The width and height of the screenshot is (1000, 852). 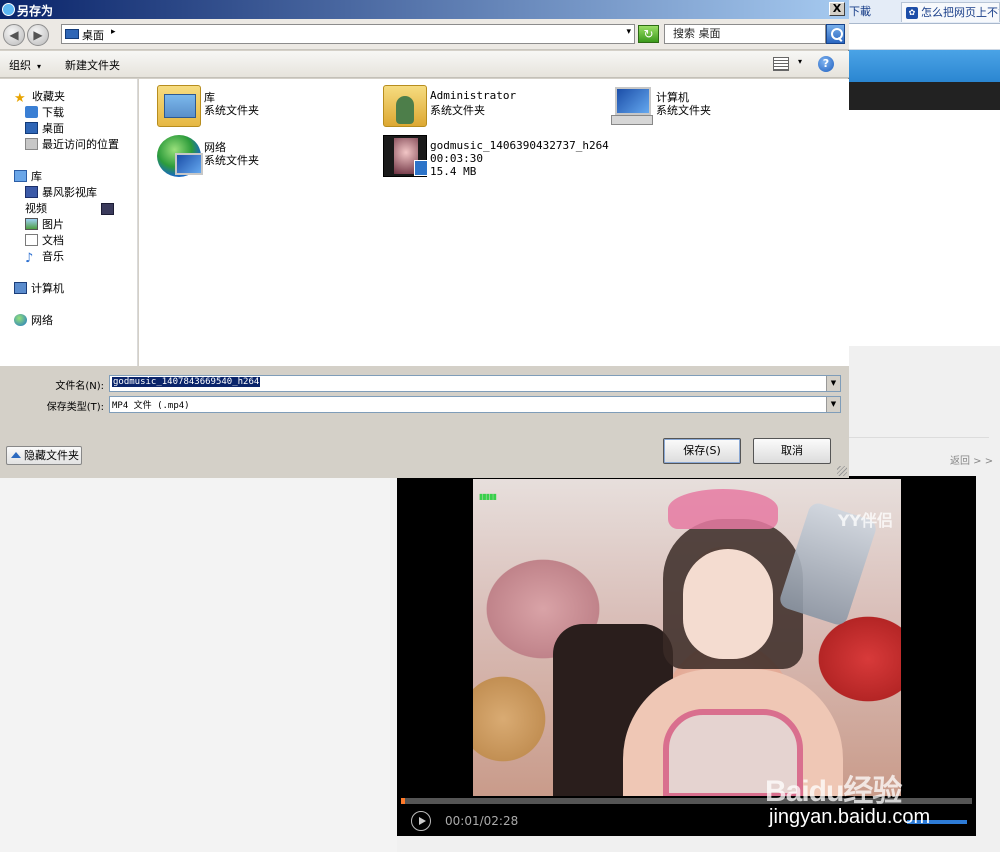 I want to click on dialog-titlebar: 另存为 X, so click(x=424, y=9).